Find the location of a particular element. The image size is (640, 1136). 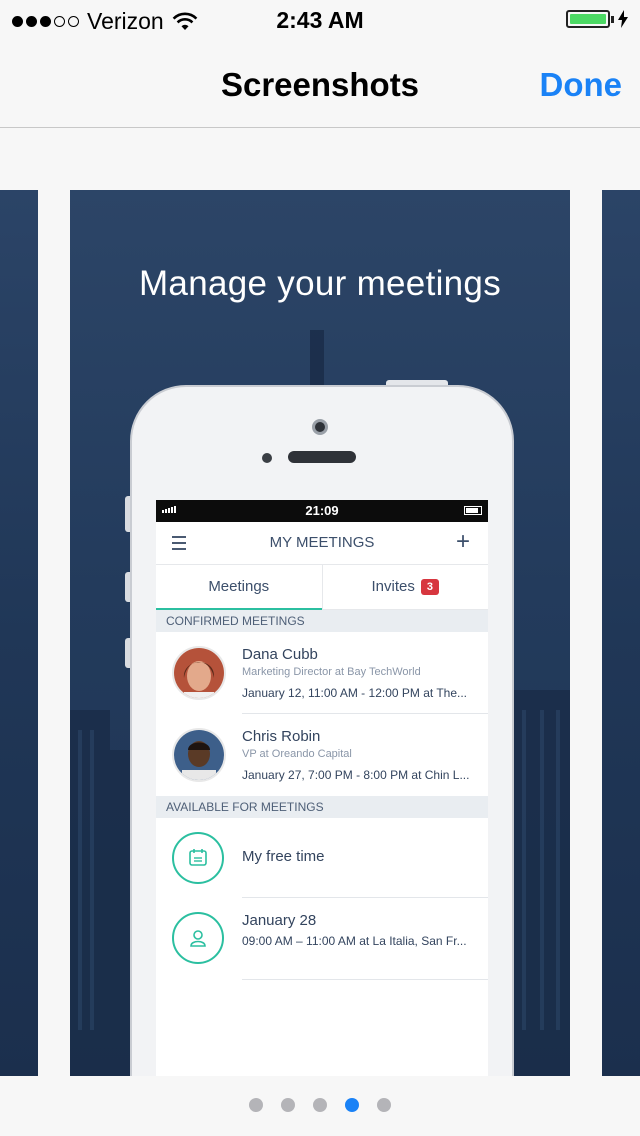

contact-role: VP at Oreando Capital is located at coordinates (297, 754).